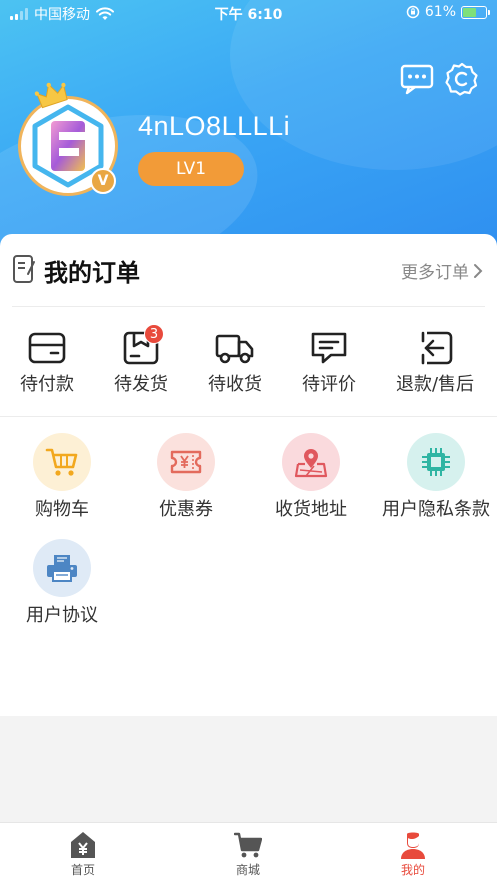 The image size is (497, 883). Describe the element at coordinates (92, 273) in the screenshot. I see `orders-title: 我的订单` at that location.